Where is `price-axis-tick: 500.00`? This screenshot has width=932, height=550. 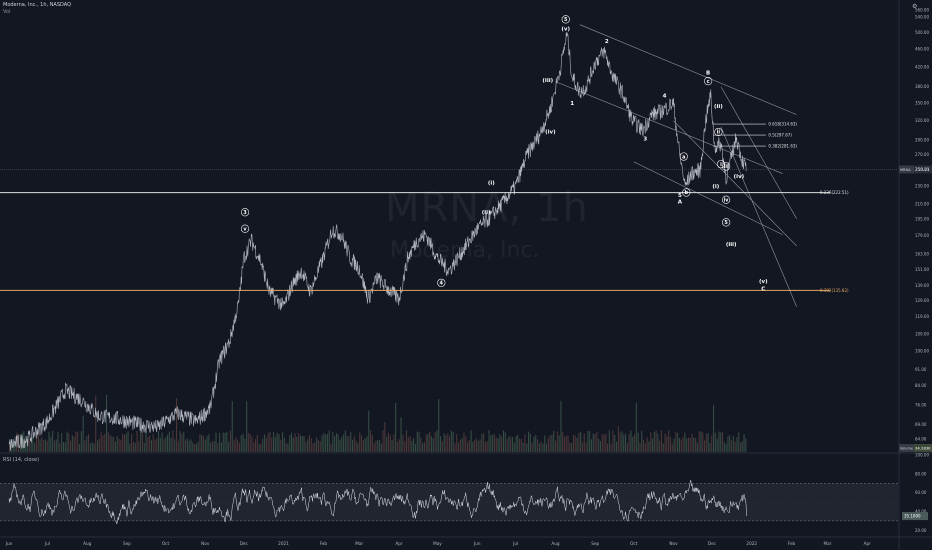
price-axis-tick: 500.00 is located at coordinates (922, 32).